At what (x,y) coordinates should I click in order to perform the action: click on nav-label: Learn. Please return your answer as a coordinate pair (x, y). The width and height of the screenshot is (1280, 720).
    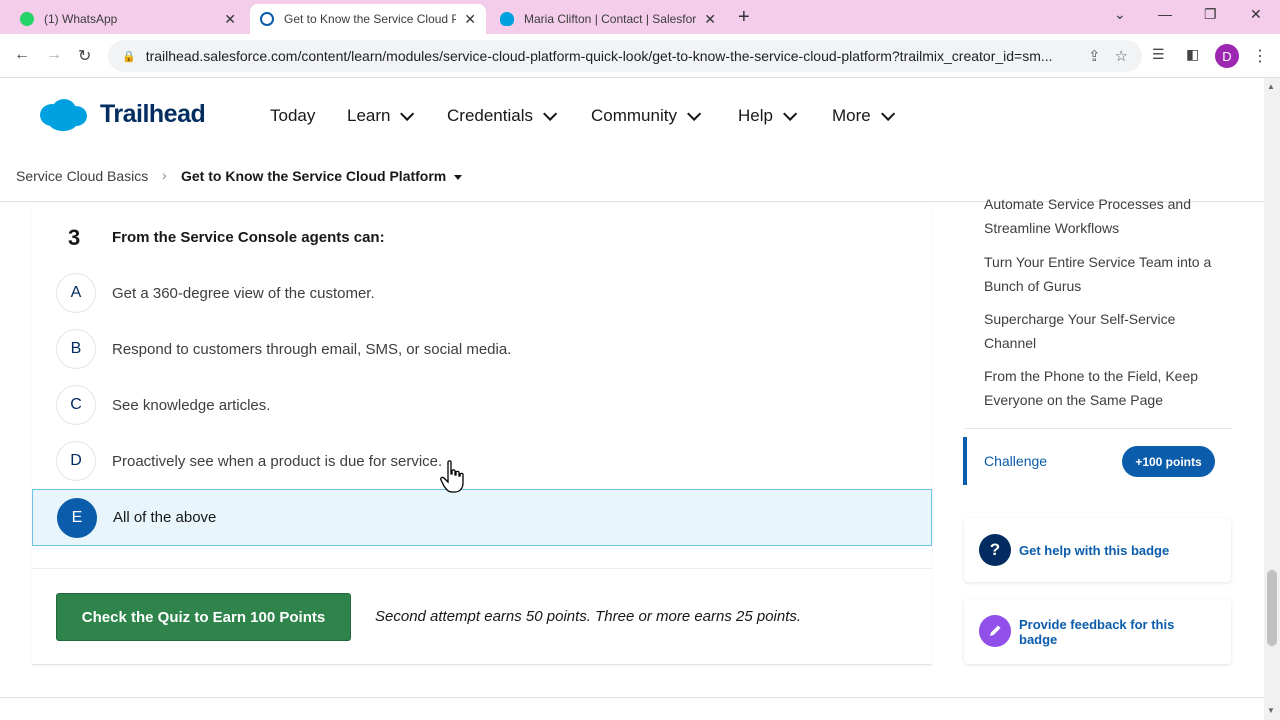
    Looking at the image, I should click on (369, 115).